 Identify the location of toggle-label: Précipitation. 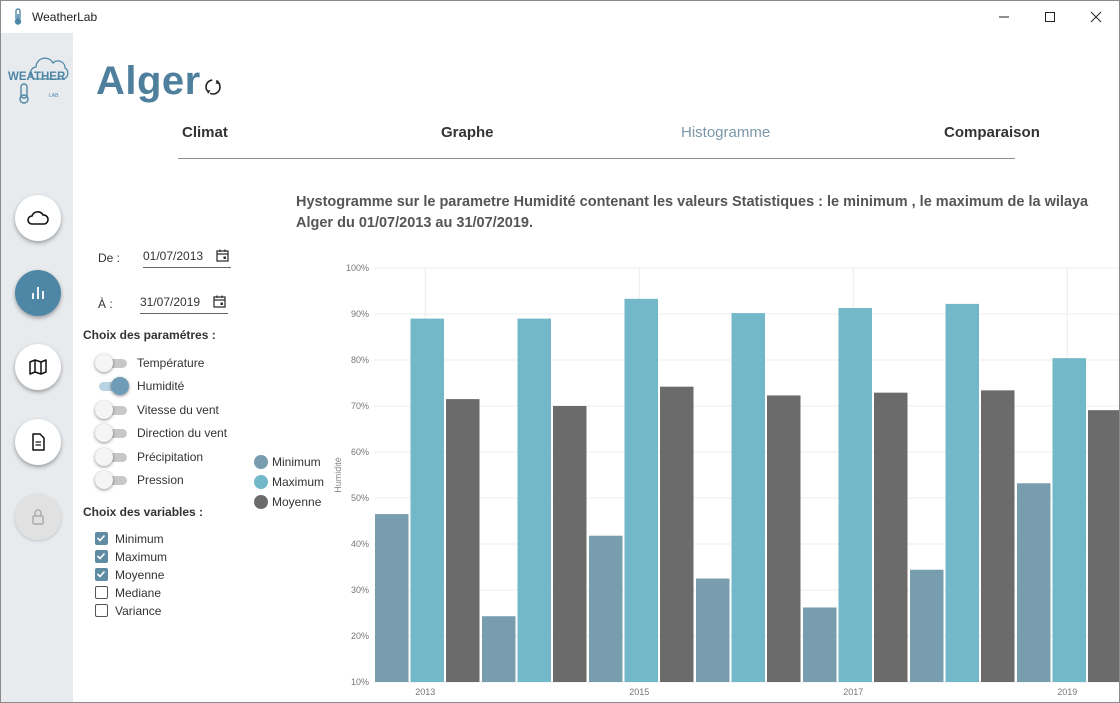
(170, 457).